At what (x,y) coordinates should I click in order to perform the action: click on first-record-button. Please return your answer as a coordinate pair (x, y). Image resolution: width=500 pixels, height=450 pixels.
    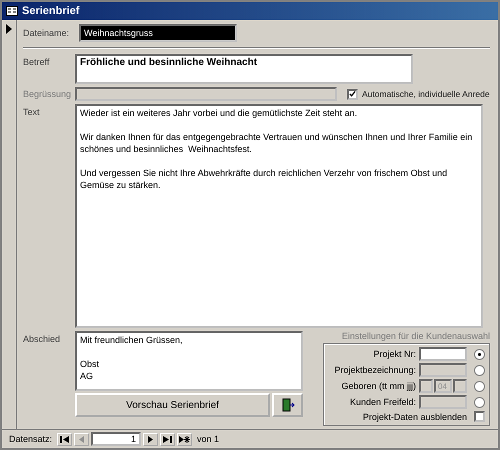
    Looking at the image, I should click on (64, 439).